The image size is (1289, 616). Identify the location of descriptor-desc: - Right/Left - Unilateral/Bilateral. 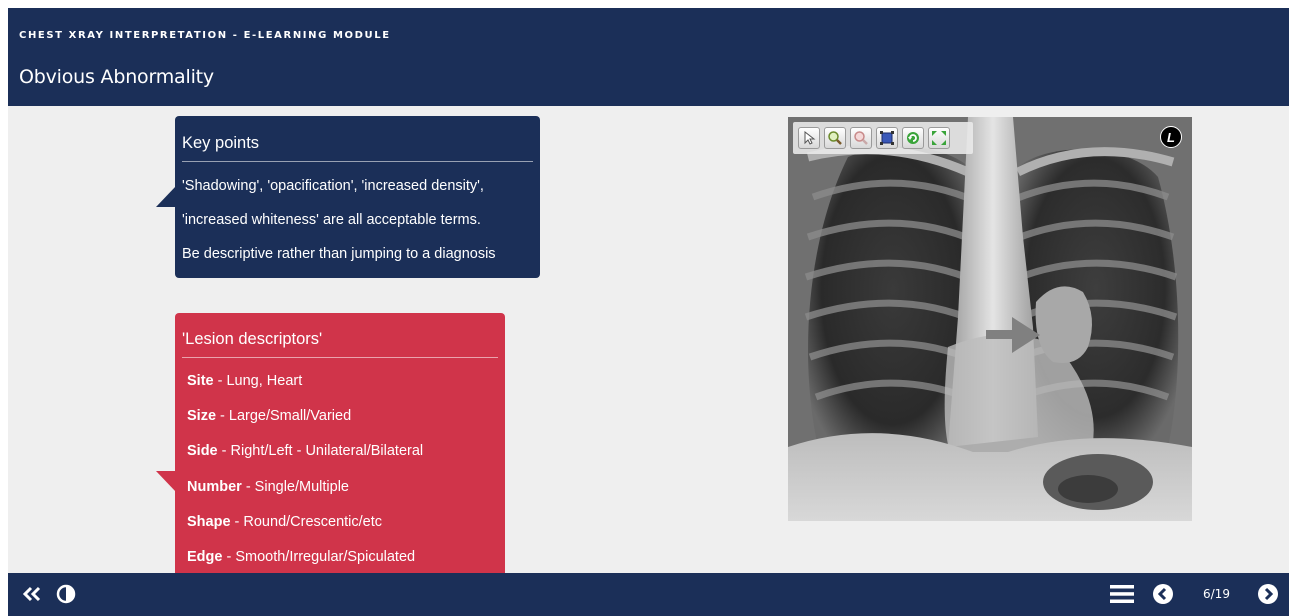
(320, 451).